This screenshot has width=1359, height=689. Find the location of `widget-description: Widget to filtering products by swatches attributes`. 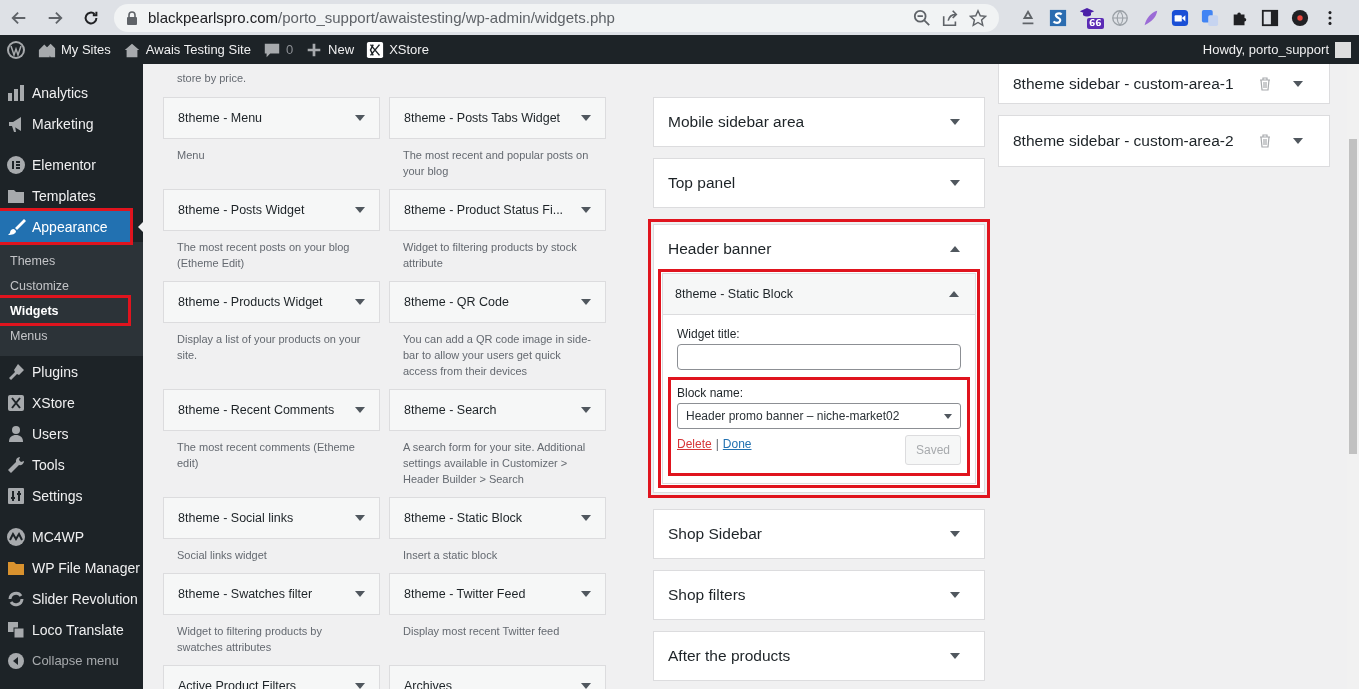

widget-description: Widget to filtering products by swatches attributes is located at coordinates (249, 639).